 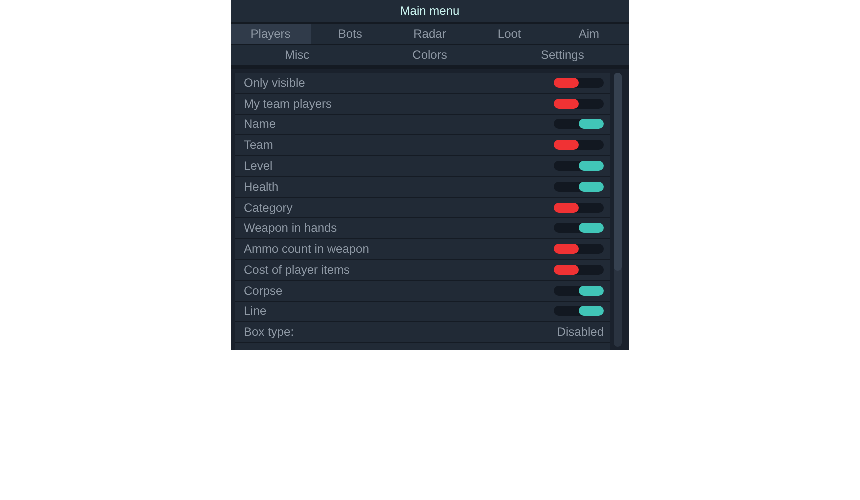 What do you see at coordinates (271, 34) in the screenshot?
I see `tab: Players` at bounding box center [271, 34].